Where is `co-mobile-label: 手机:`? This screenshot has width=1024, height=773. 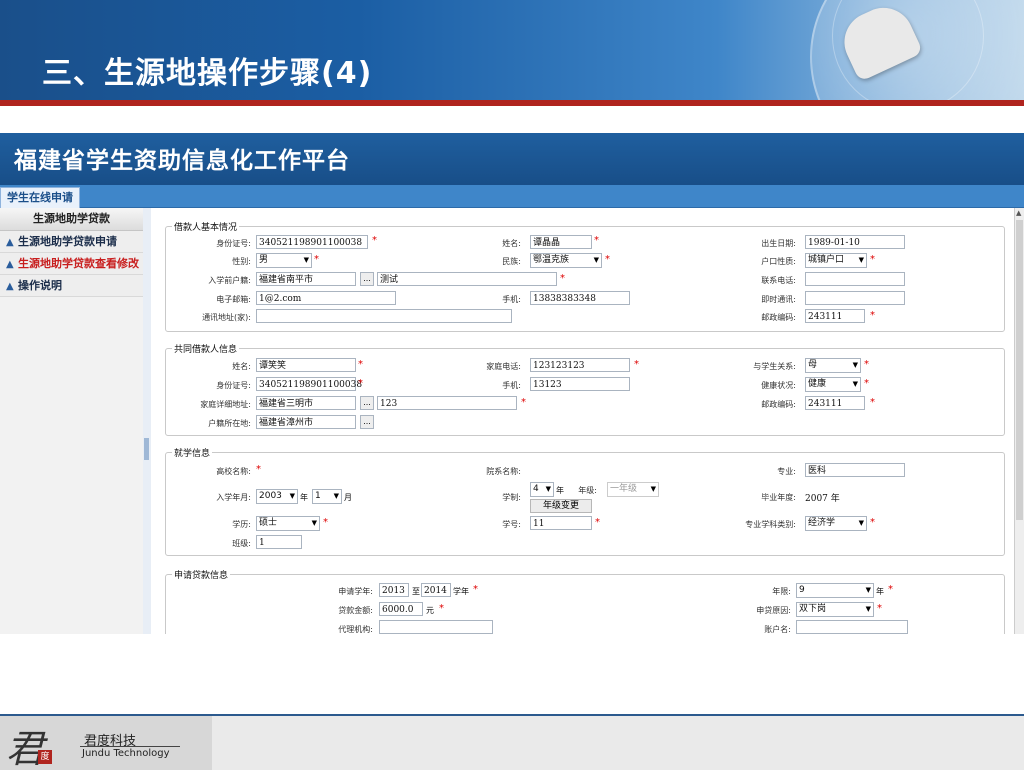 co-mobile-label: 手机: is located at coordinates (511, 385).